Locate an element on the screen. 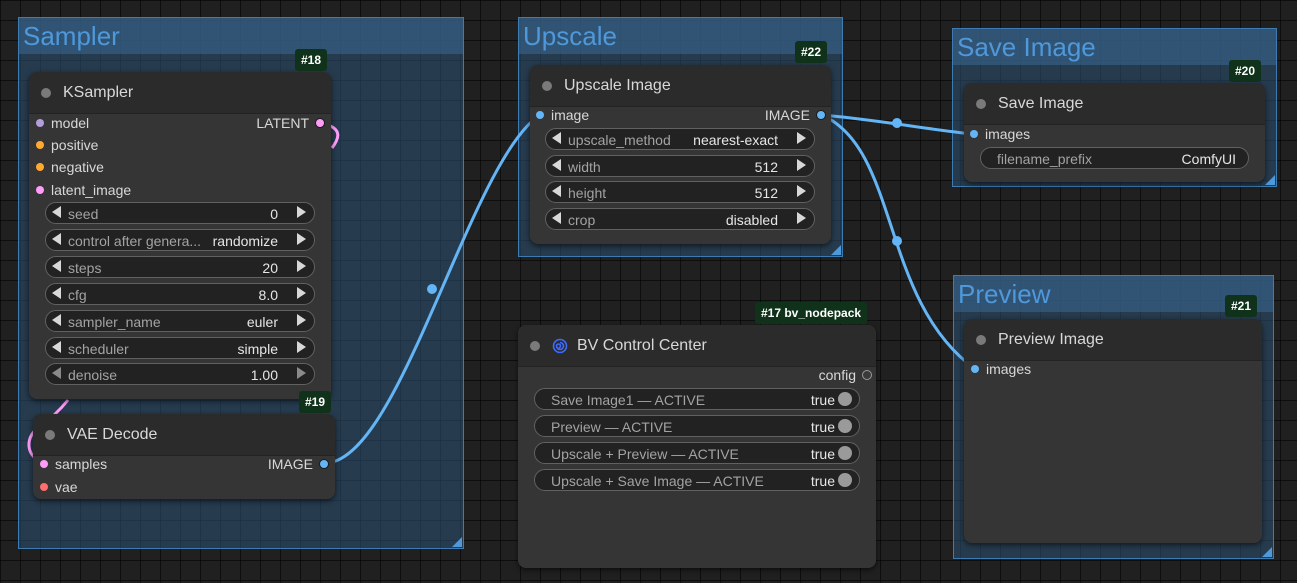 The width and height of the screenshot is (1297, 583). widget-label: seed is located at coordinates (83, 214).